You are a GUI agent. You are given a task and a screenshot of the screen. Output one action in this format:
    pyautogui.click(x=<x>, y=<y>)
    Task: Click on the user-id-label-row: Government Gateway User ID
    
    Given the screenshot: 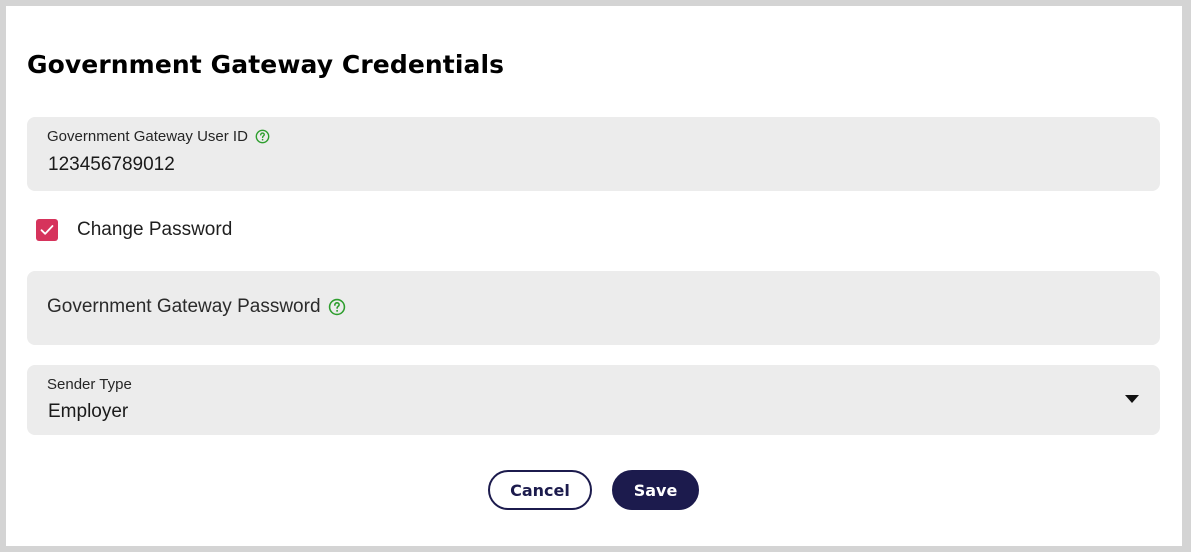 What is the action you would take?
    pyautogui.click(x=158, y=136)
    